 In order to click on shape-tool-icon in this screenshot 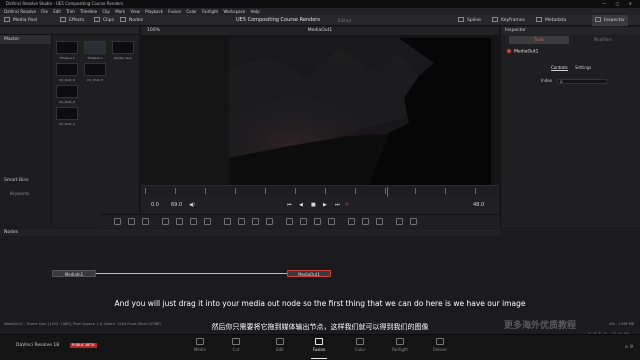, I will do `click(399, 221)`.